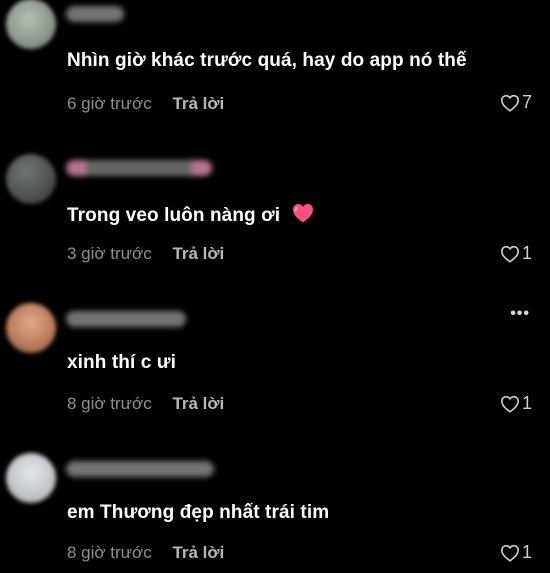 The image size is (550, 573). I want to click on comment-text: xinh thí c ưi, so click(122, 362).